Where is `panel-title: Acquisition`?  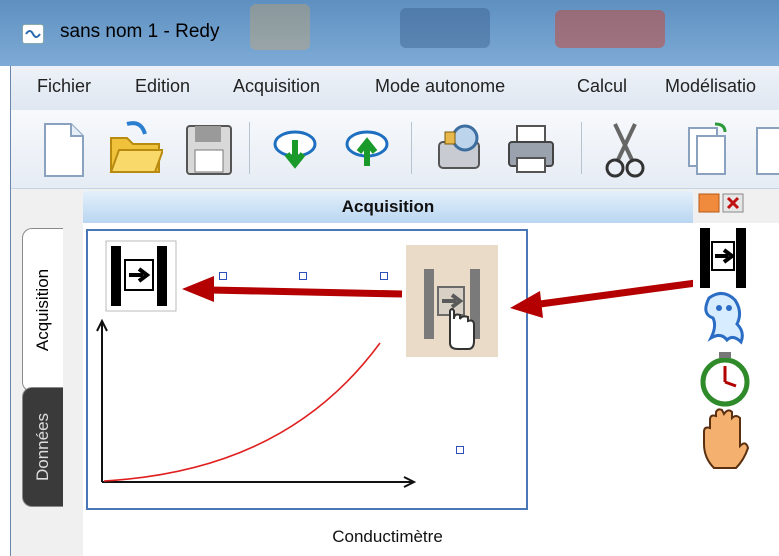
panel-title: Acquisition is located at coordinates (388, 206).